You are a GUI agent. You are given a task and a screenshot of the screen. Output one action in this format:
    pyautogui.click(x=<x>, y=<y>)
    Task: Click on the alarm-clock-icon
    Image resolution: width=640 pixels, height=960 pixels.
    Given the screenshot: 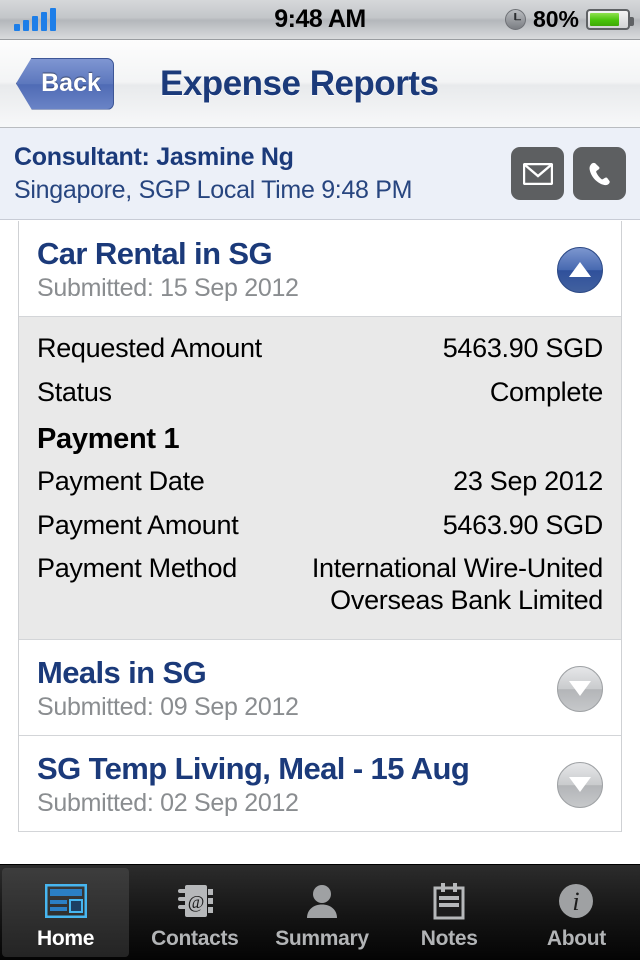 What is the action you would take?
    pyautogui.click(x=515, y=19)
    